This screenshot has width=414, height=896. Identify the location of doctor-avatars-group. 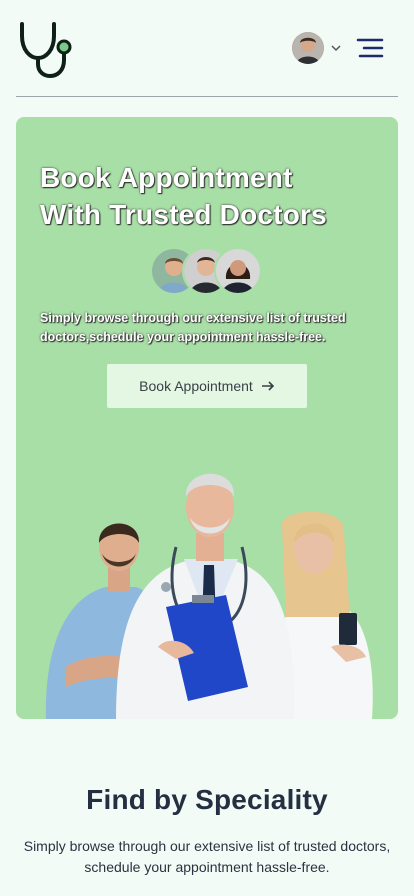
(208, 272).